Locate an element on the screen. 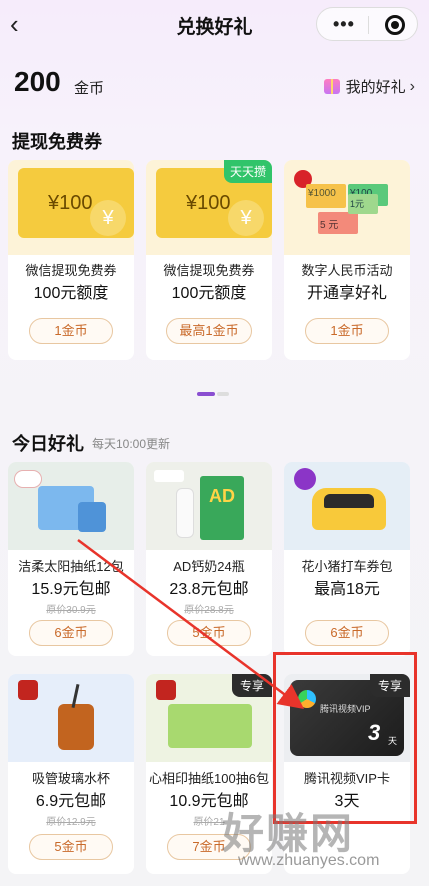 This screenshot has width=429, height=886. card-name: AD钙奶24瓶 is located at coordinates (209, 566).